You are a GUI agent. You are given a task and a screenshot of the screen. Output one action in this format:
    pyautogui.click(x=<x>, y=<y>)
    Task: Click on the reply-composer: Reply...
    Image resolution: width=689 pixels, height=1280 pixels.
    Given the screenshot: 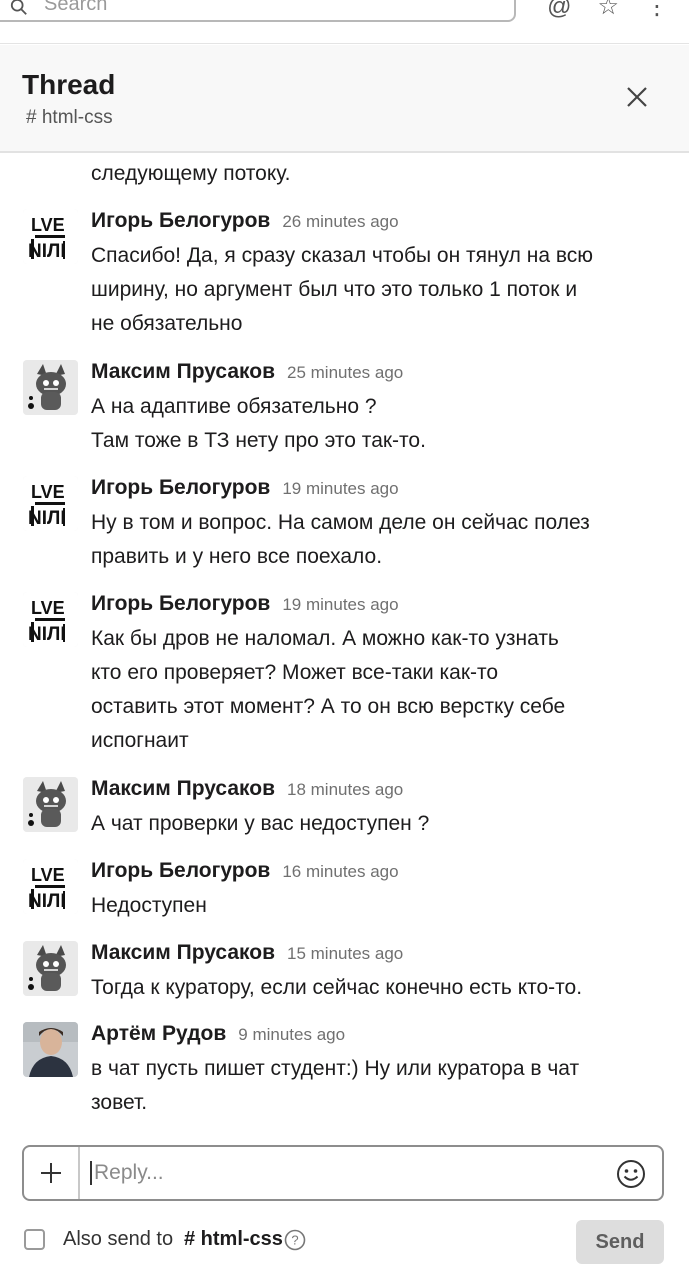 What is the action you would take?
    pyautogui.click(x=343, y=1173)
    